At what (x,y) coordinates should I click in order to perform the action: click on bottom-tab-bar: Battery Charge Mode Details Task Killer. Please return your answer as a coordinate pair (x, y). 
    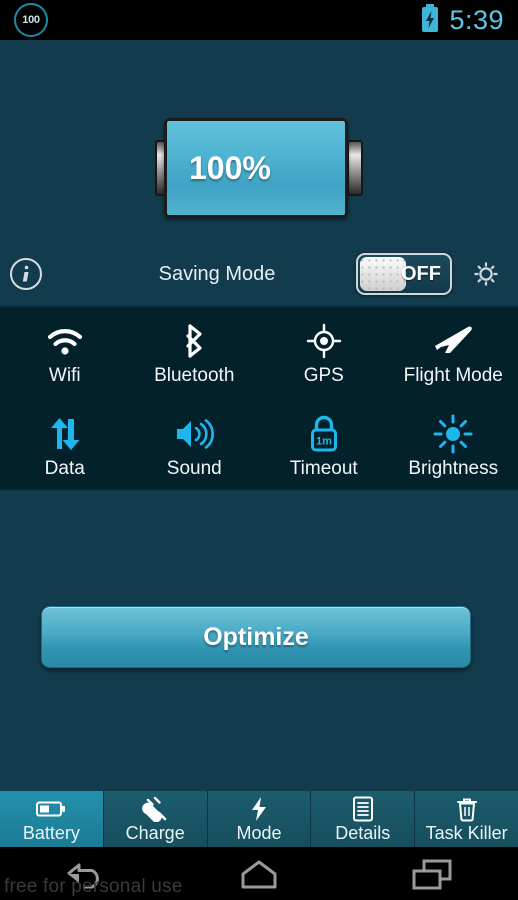
    Looking at the image, I should click on (259, 819).